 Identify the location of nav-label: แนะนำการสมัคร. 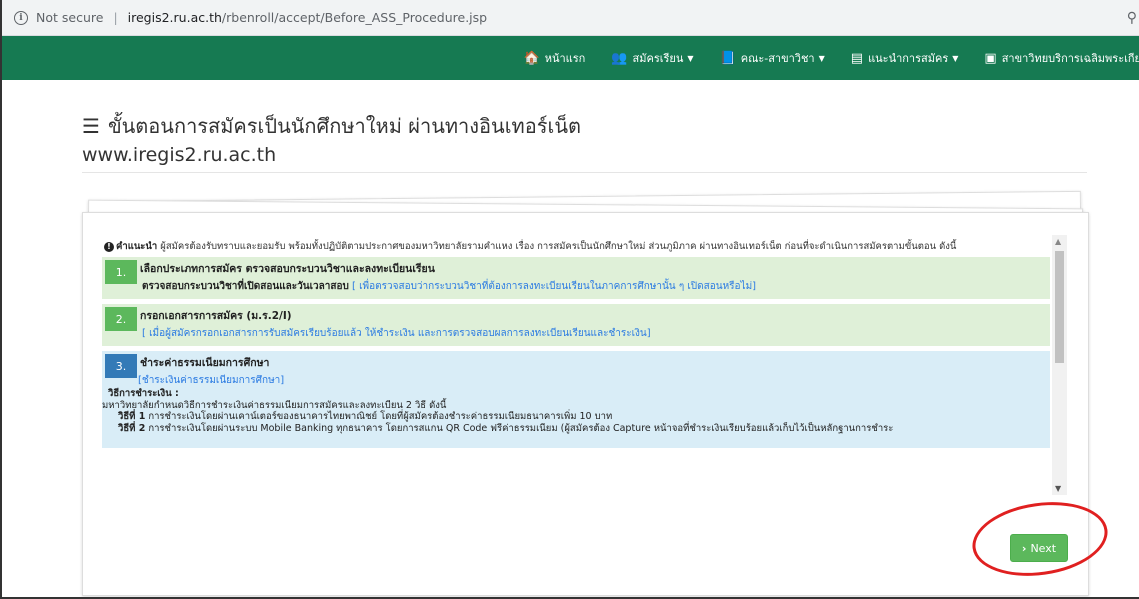
(908, 58).